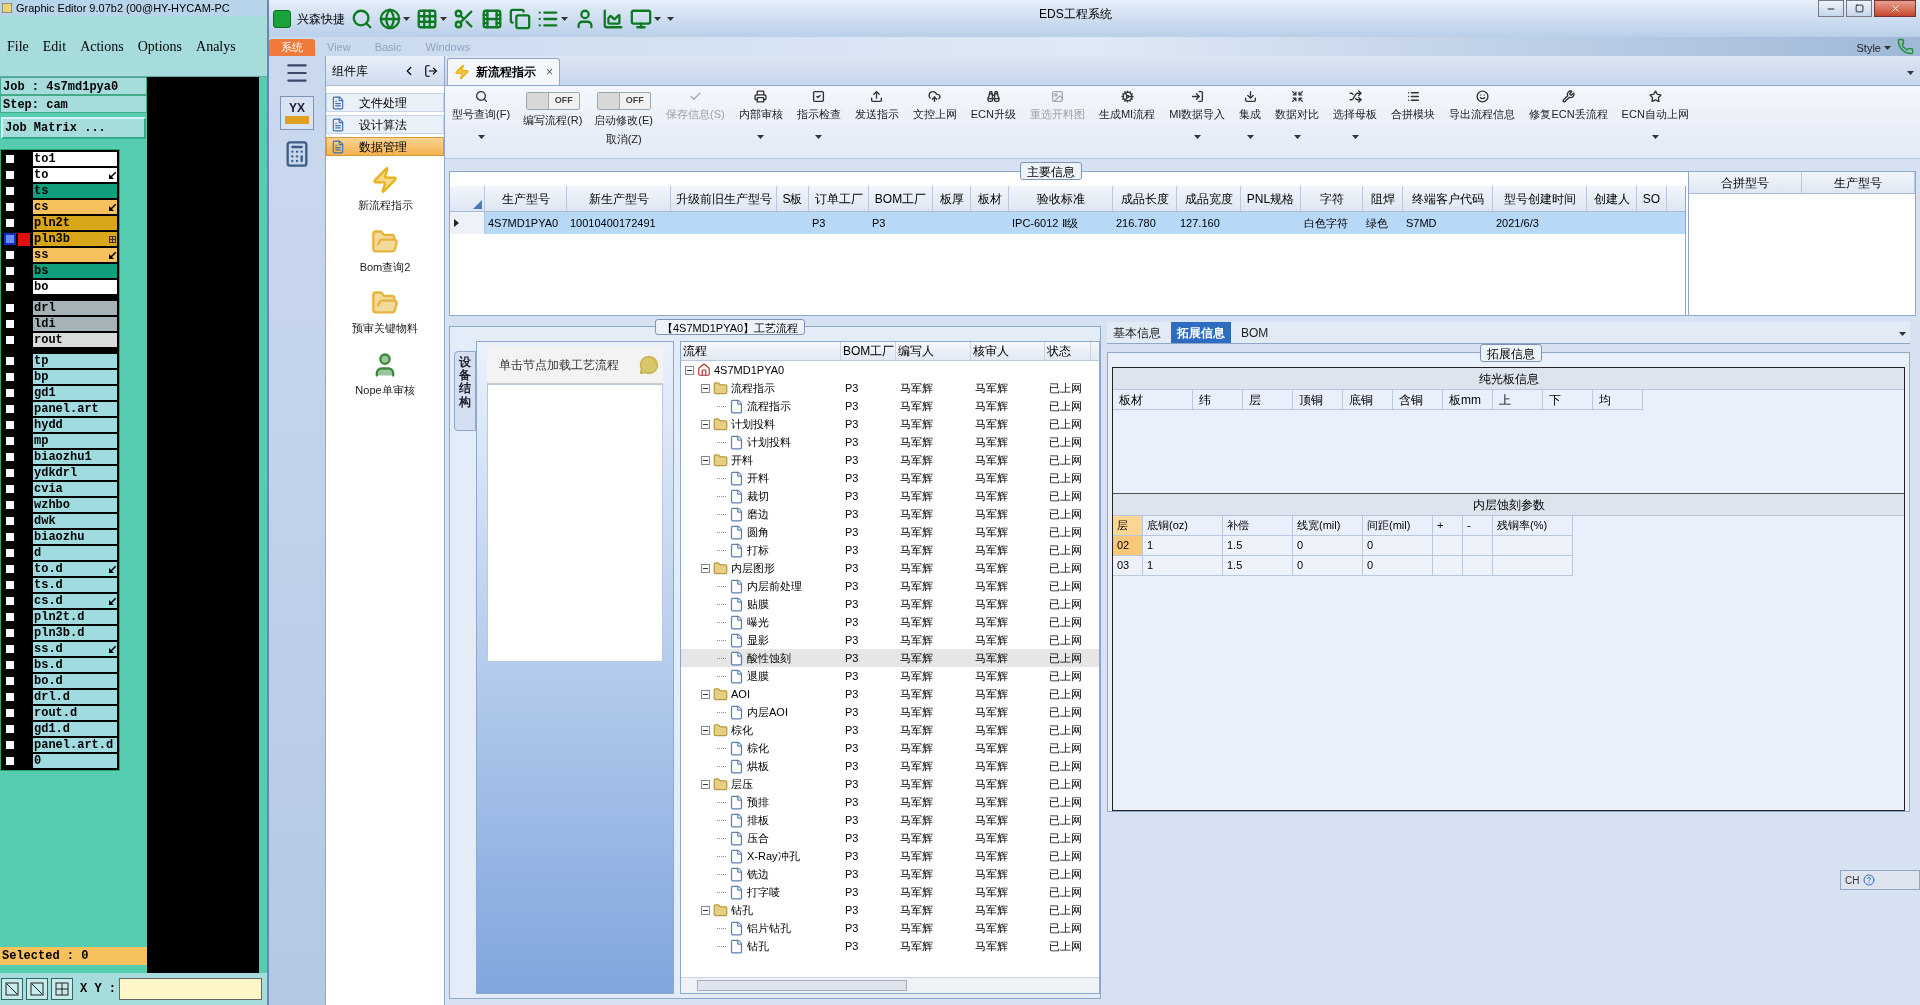 The height and width of the screenshot is (1005, 1920). I want to click on layer-name: cs.d, so click(75, 601).